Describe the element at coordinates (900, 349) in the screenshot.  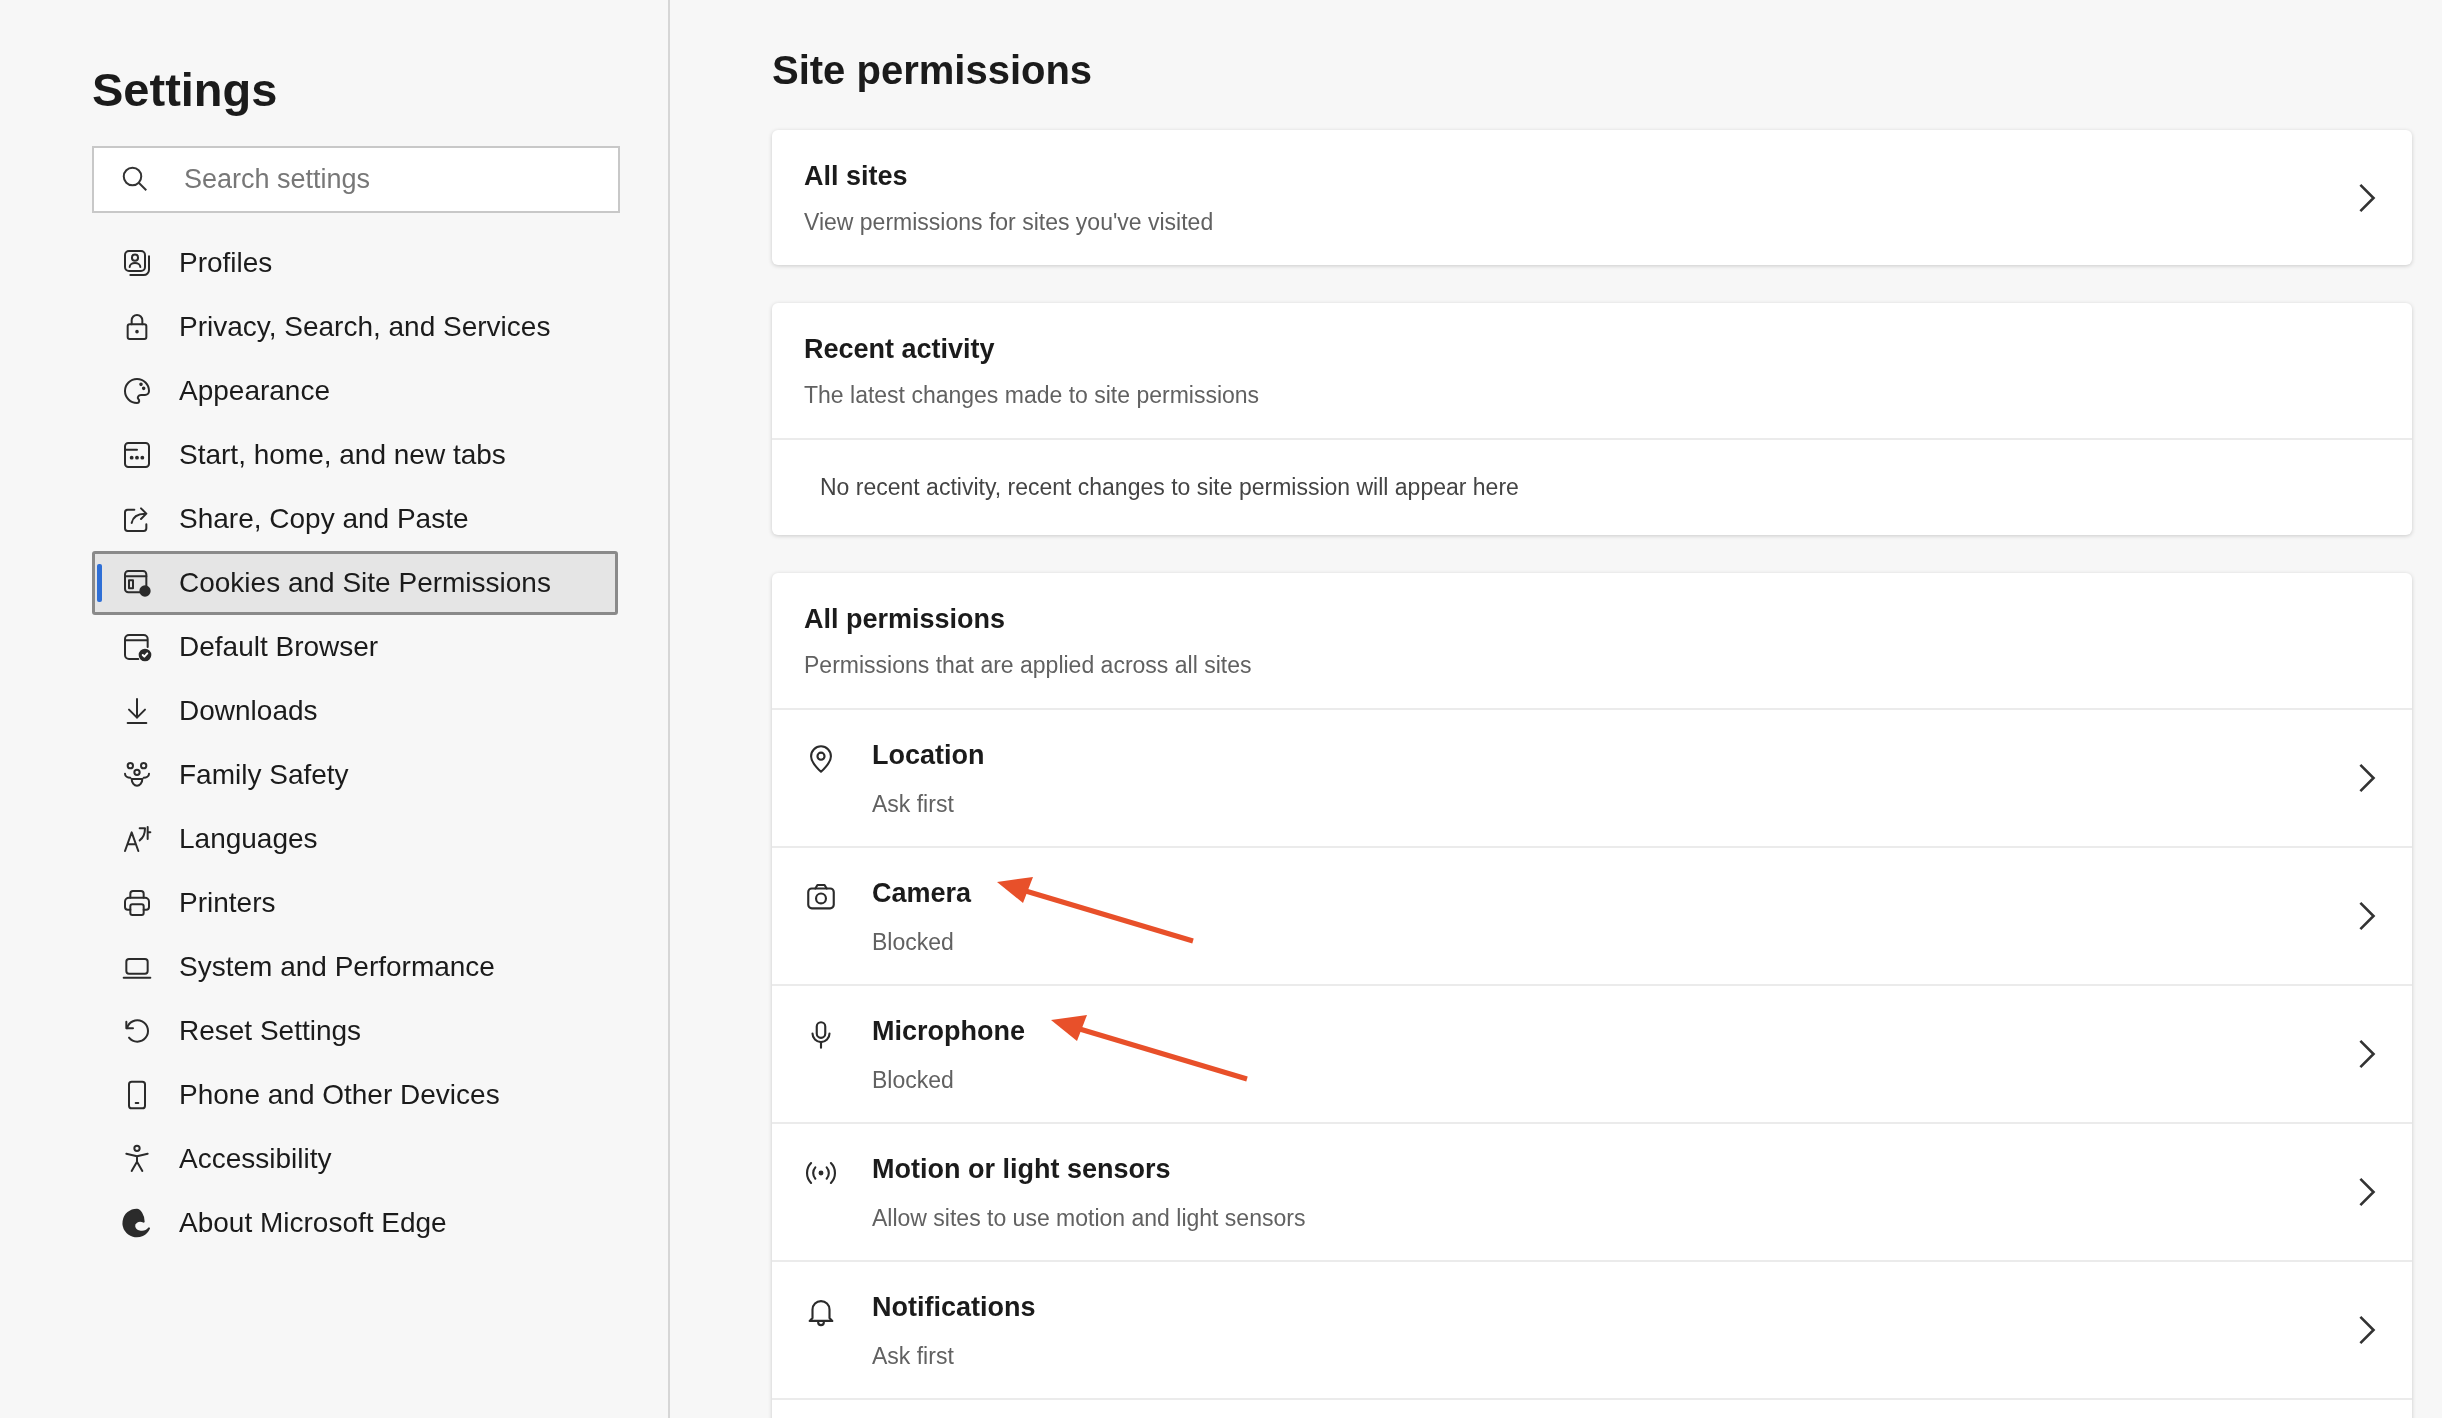
I see `card-title: Recent activity` at that location.